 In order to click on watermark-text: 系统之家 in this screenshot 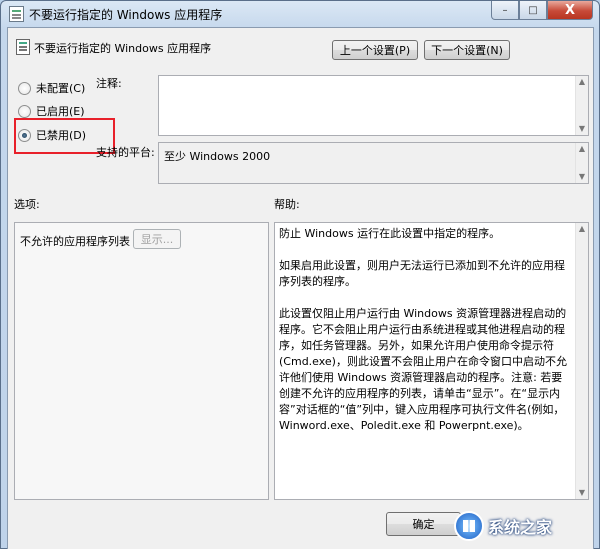, I will do `click(520, 527)`.